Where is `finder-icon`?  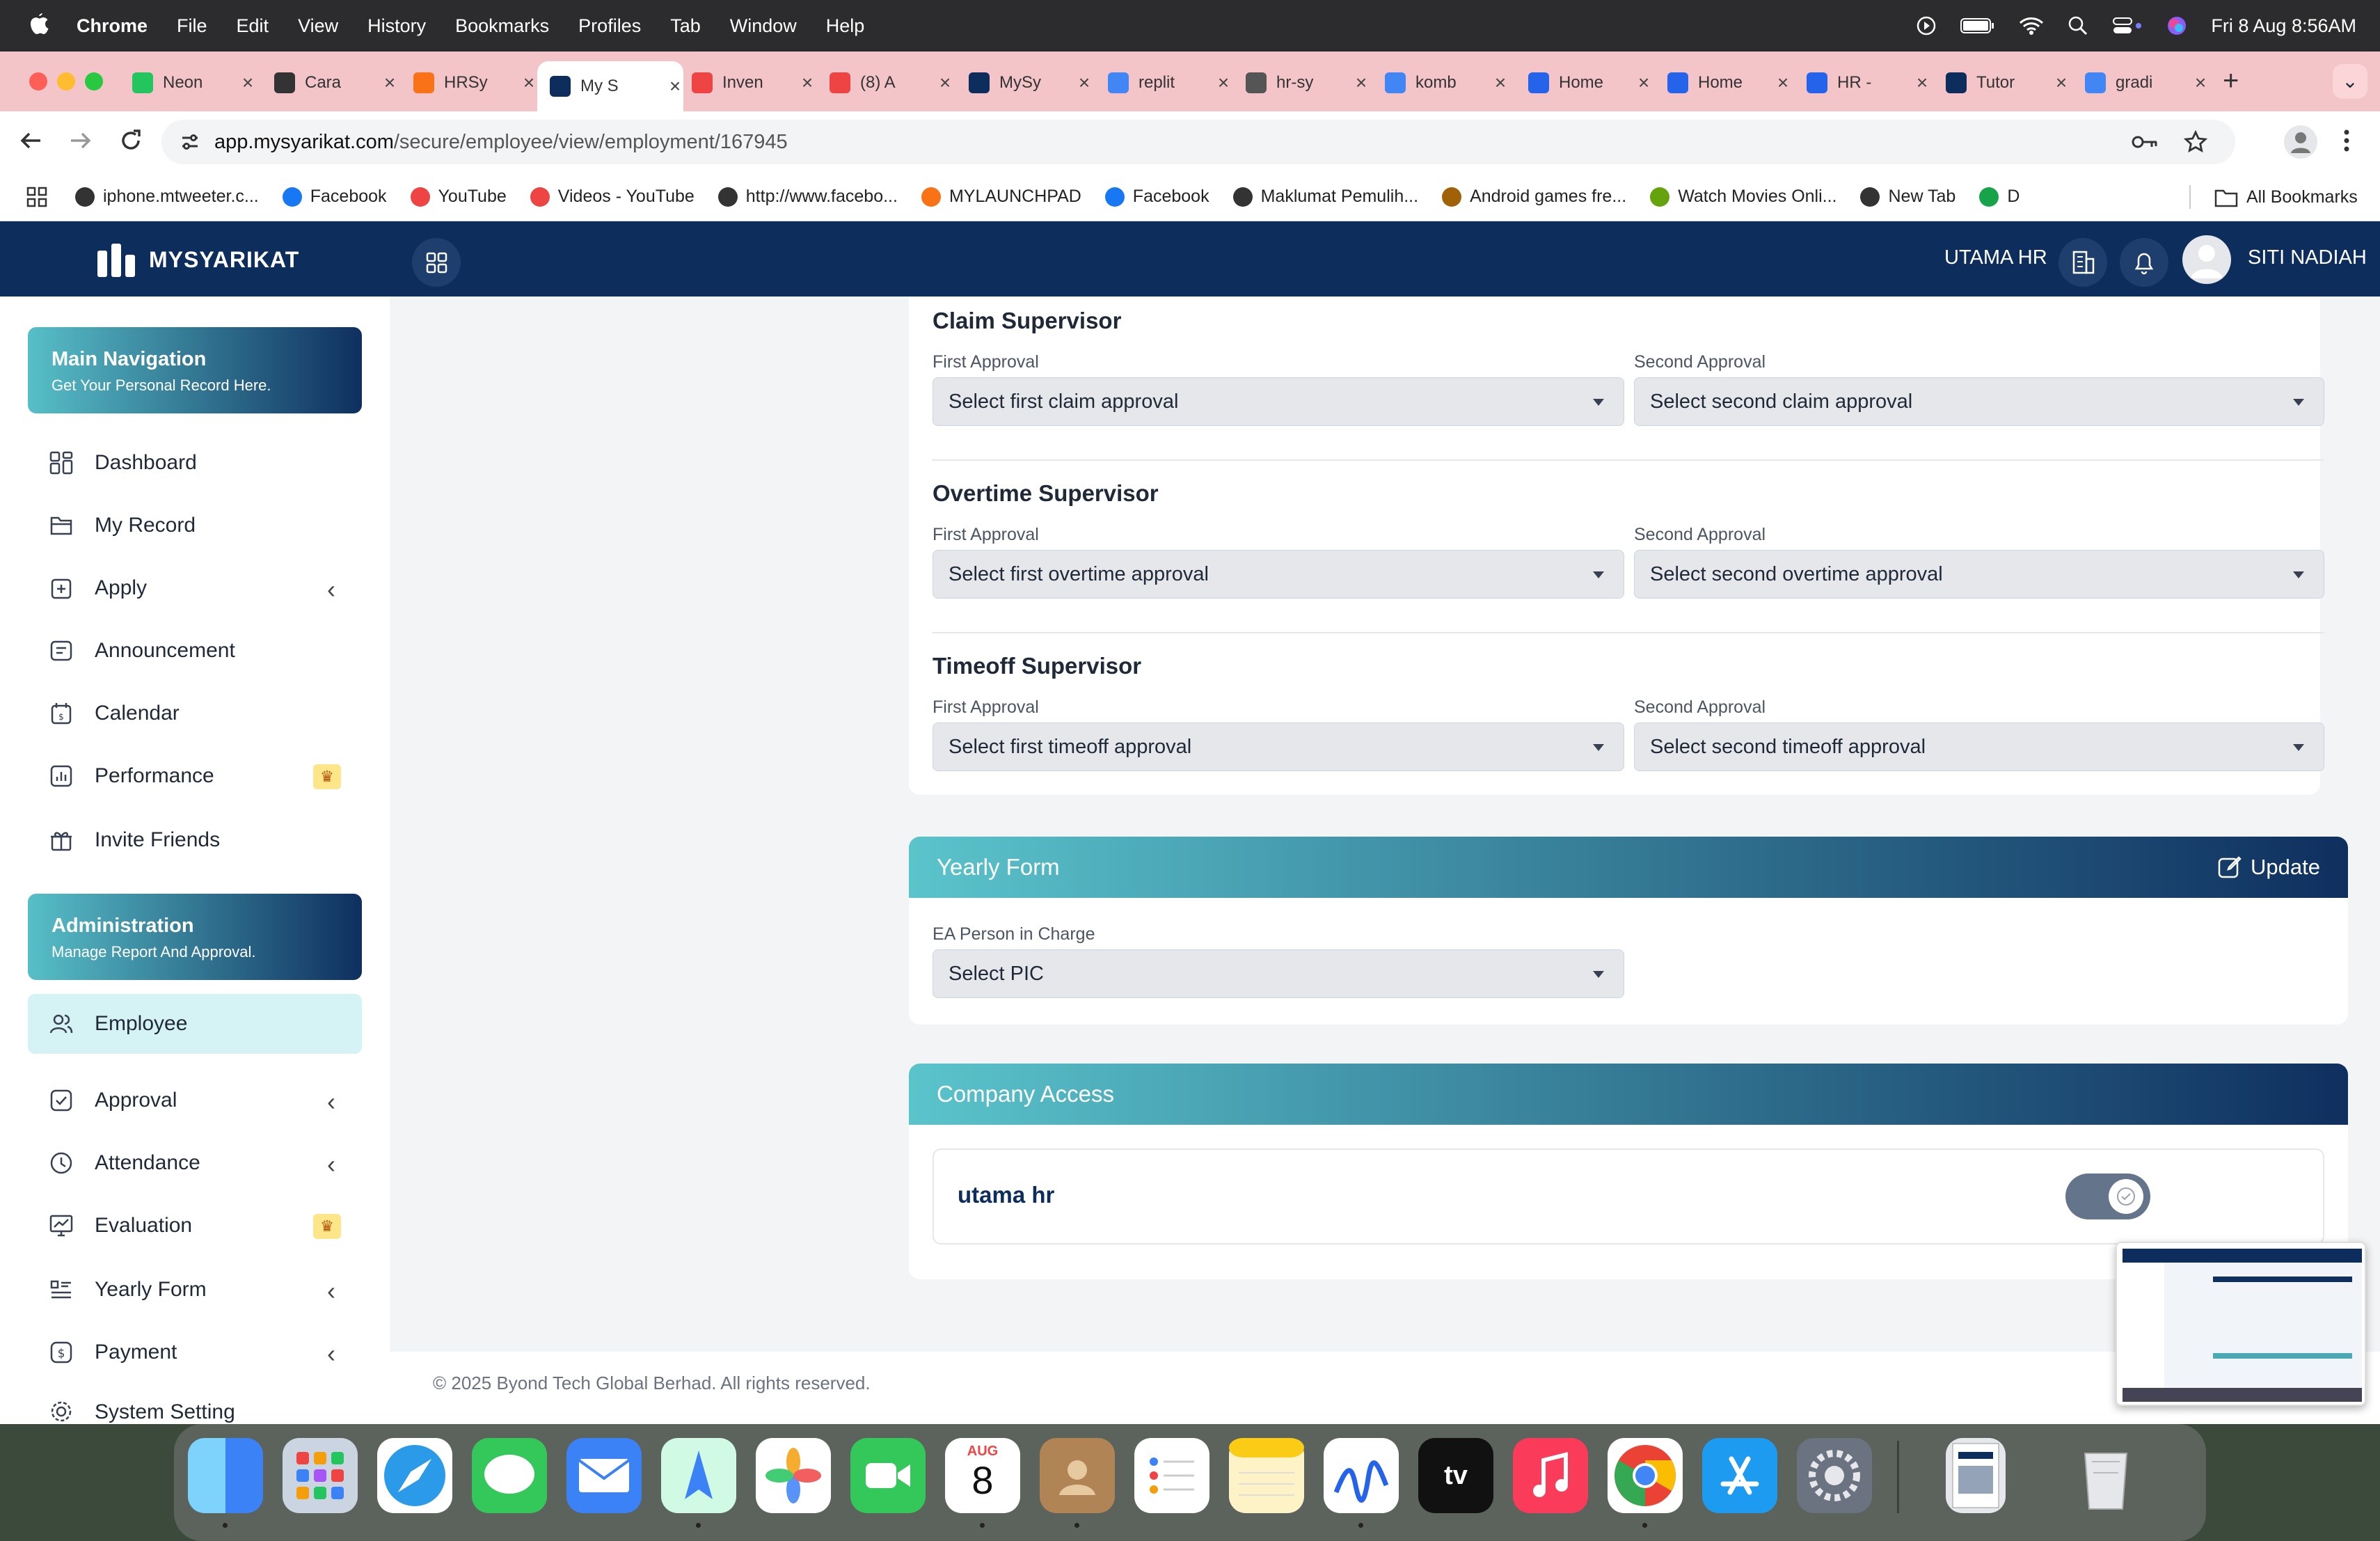
finder-icon is located at coordinates (225, 1475).